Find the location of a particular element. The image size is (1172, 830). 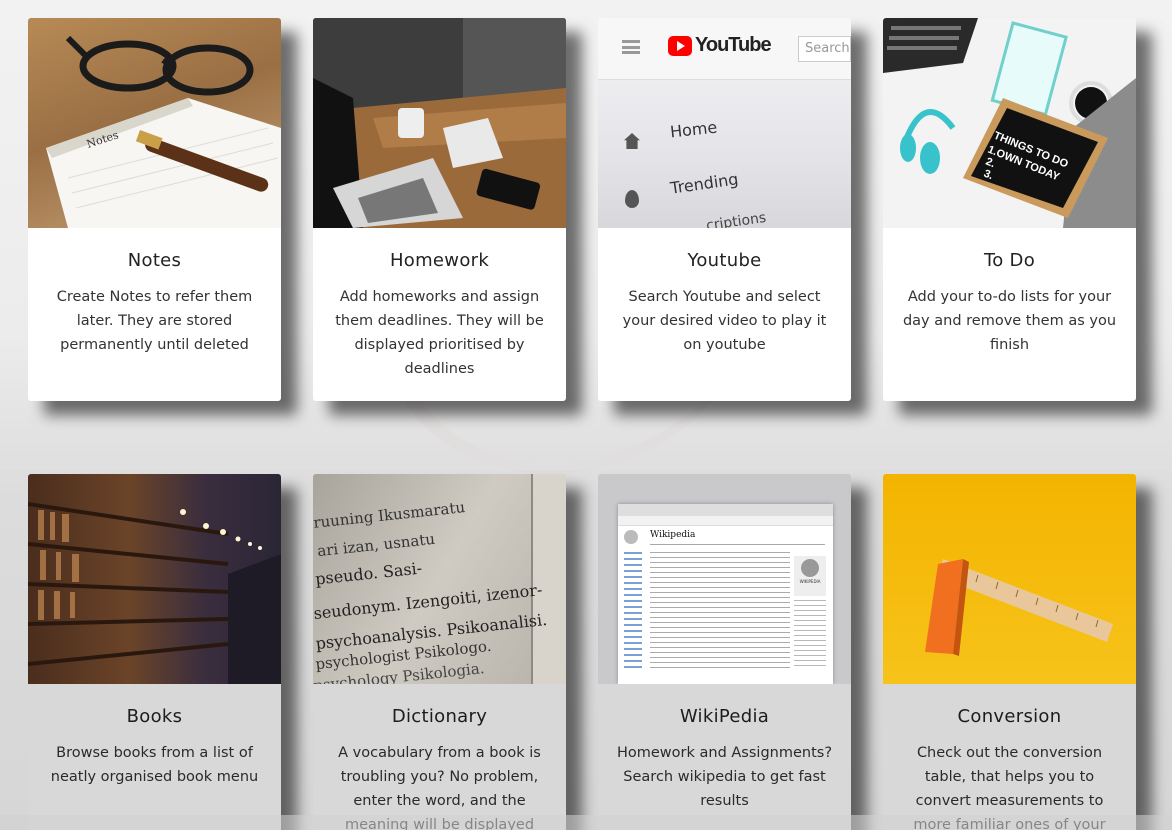

notes-image: Notes is located at coordinates (154, 123).